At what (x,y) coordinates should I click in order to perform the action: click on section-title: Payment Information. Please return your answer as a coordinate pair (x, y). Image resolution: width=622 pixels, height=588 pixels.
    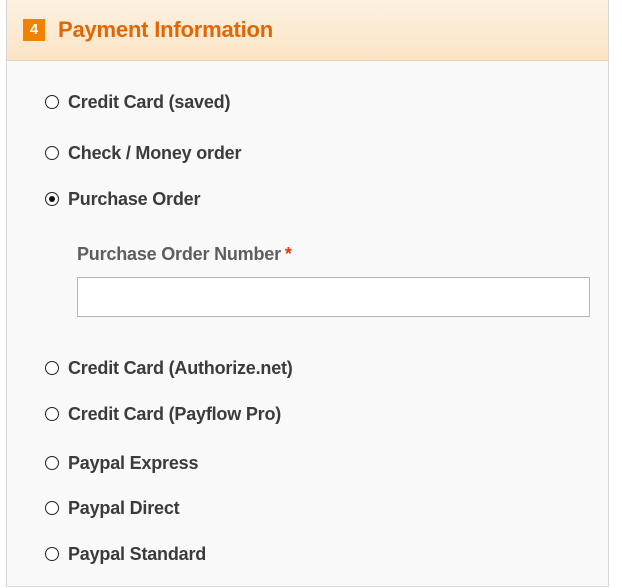
    Looking at the image, I should click on (165, 30).